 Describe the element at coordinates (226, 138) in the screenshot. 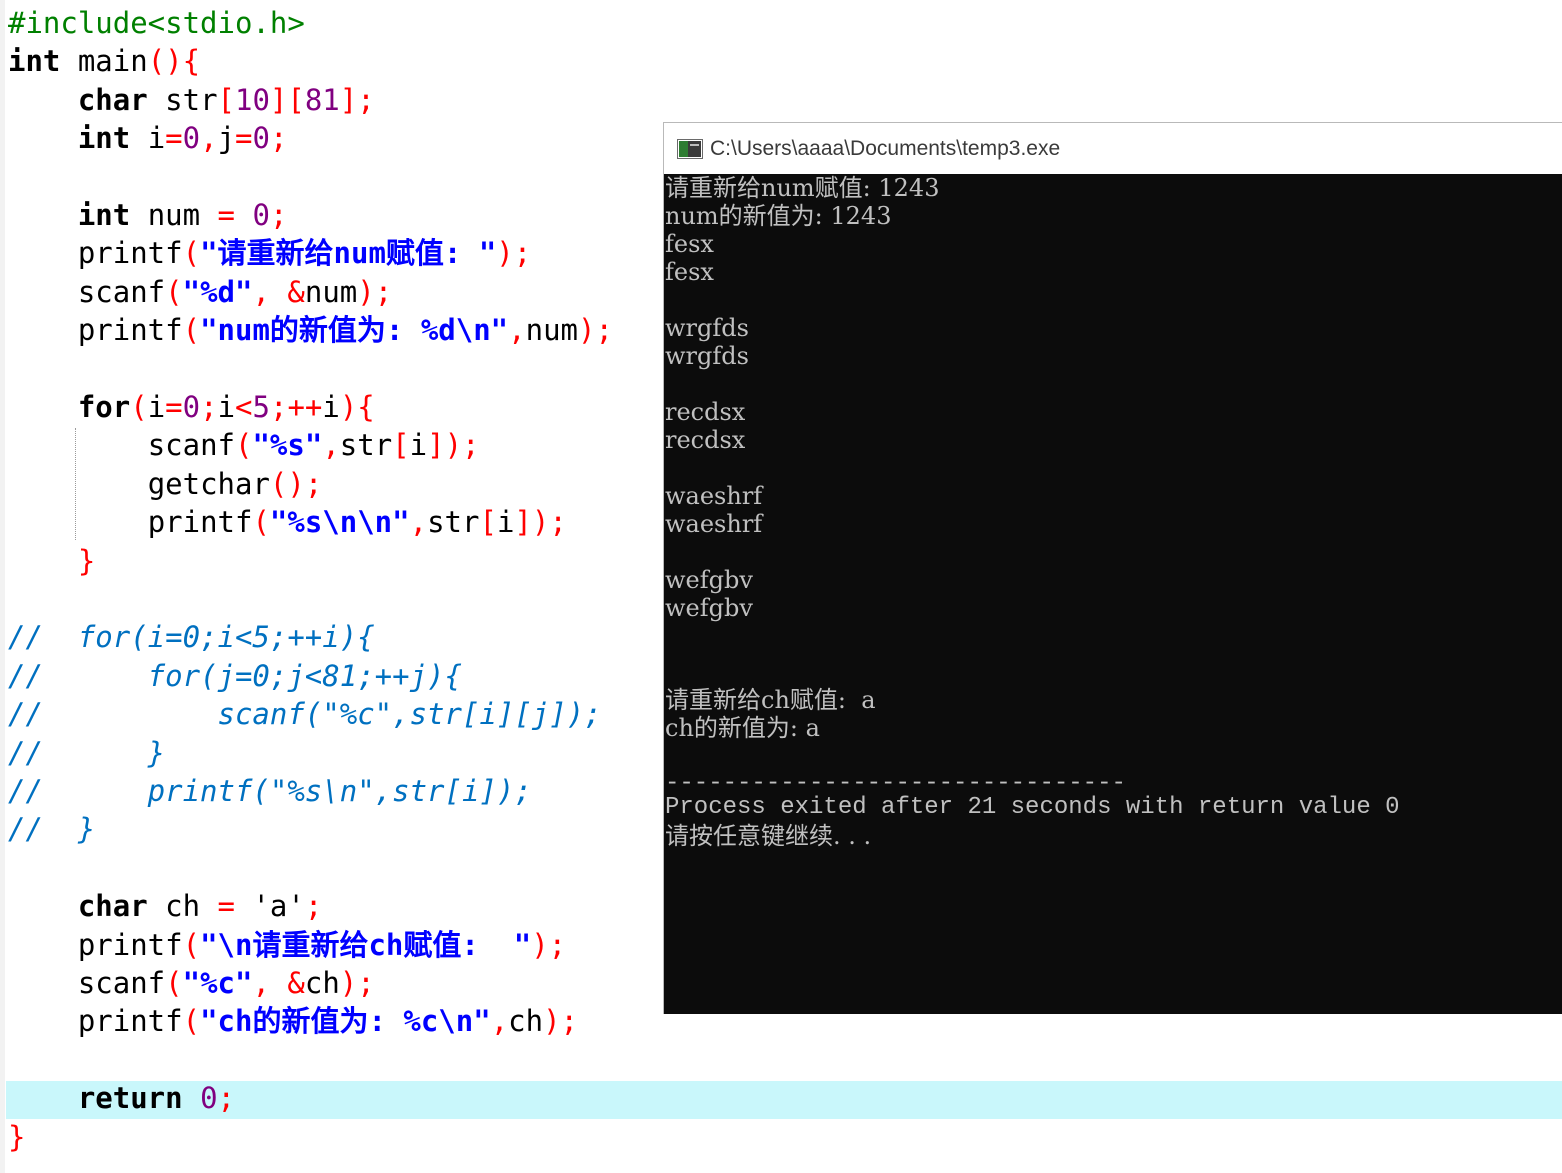

I see `code-token: j` at that location.